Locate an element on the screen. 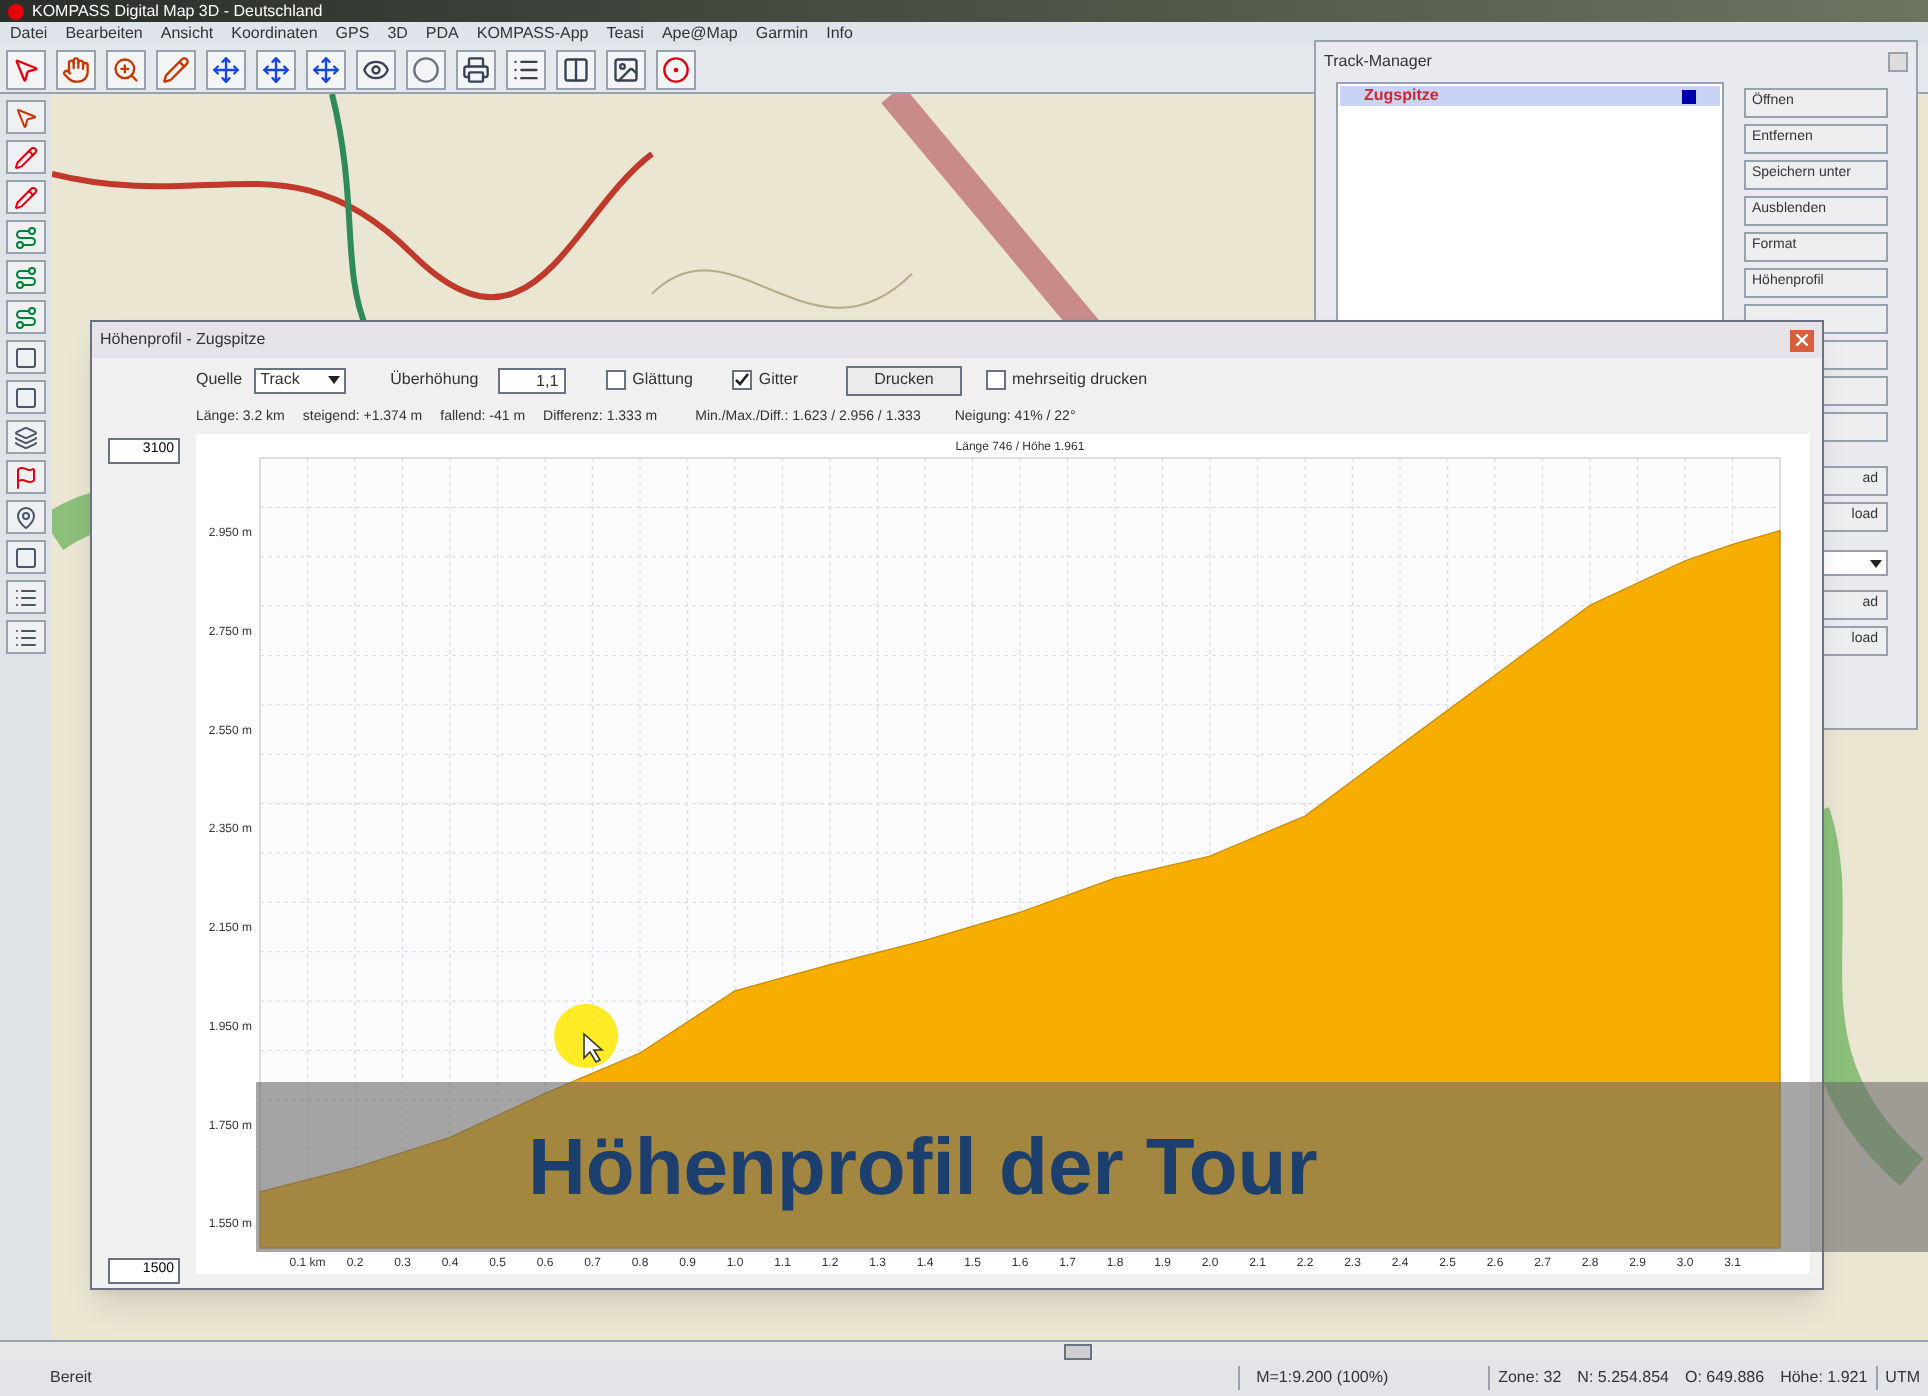 Image resolution: width=1928 pixels, height=1396 pixels. hand-icon is located at coordinates (76, 69).